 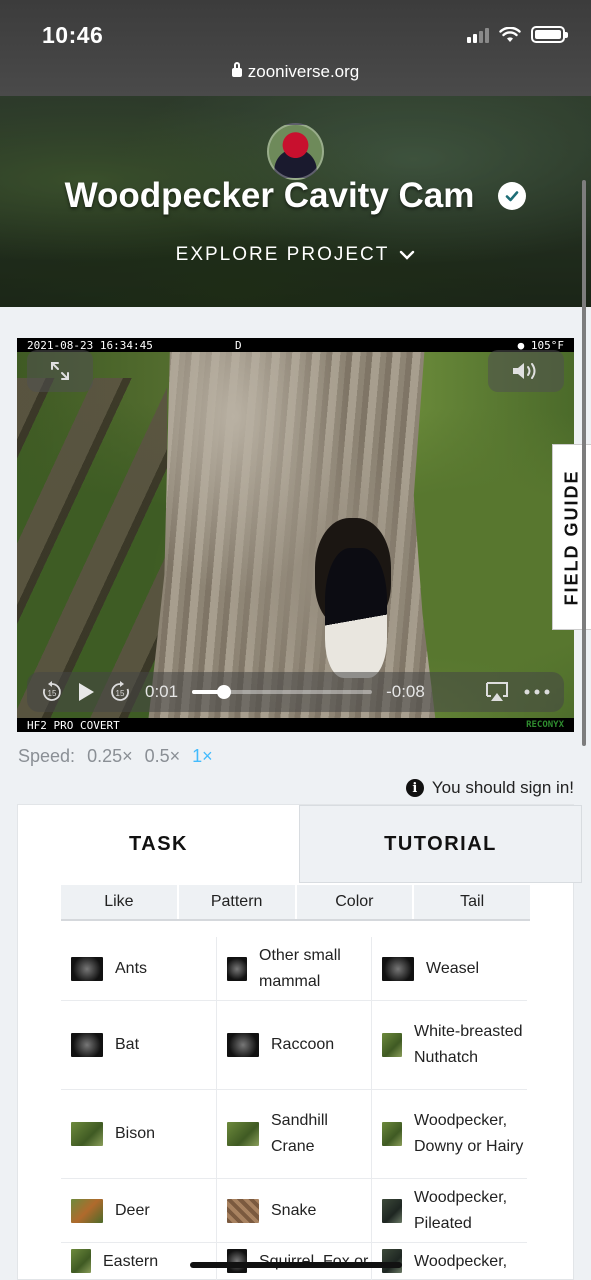 I want to click on remaining-time: -0:08, so click(x=405, y=691).